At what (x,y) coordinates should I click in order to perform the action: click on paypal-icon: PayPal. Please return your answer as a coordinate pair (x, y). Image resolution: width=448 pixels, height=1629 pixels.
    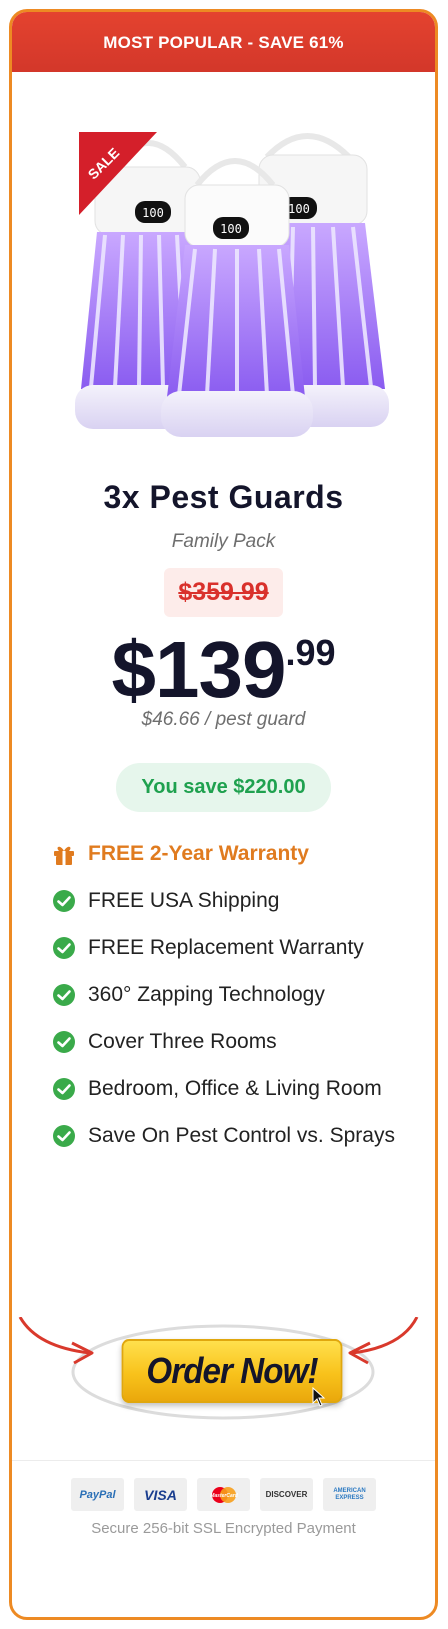
    Looking at the image, I should click on (97, 1494).